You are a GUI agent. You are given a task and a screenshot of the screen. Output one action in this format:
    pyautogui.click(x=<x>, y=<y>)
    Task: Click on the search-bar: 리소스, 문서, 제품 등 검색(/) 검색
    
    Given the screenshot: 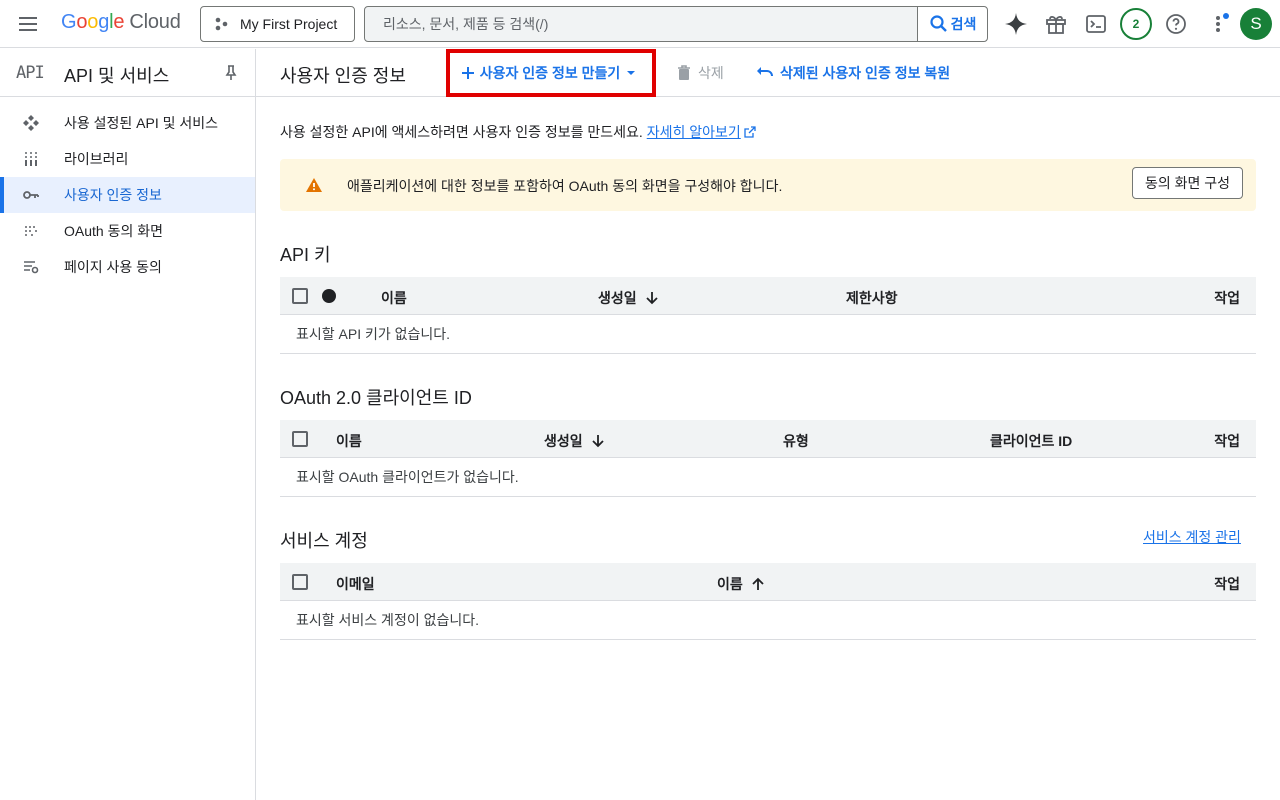 What is the action you would take?
    pyautogui.click(x=676, y=24)
    